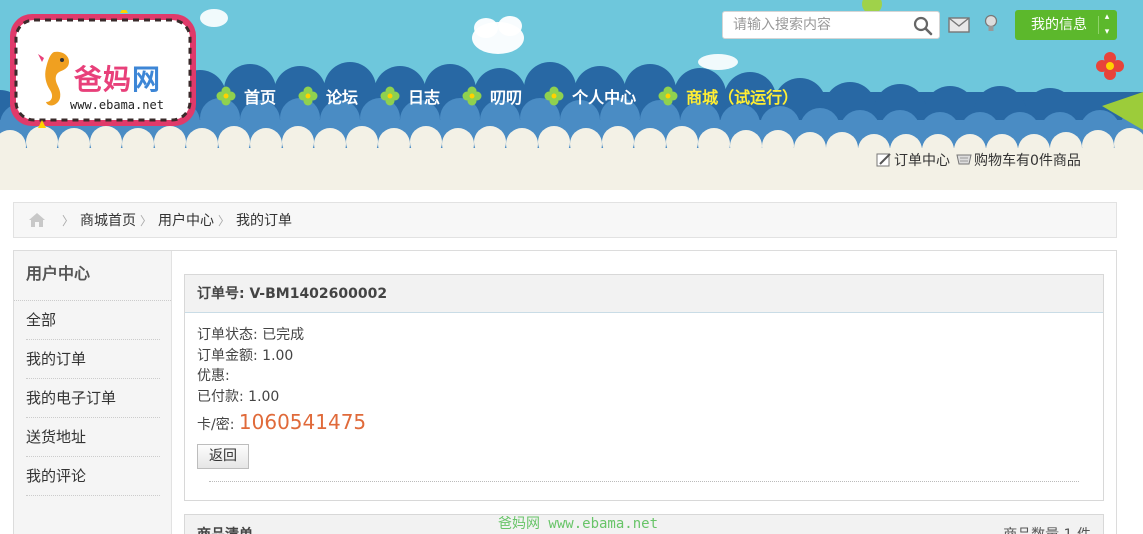 Image resolution: width=1143 pixels, height=534 pixels. I want to click on logo-char-2: 妈, so click(118, 79).